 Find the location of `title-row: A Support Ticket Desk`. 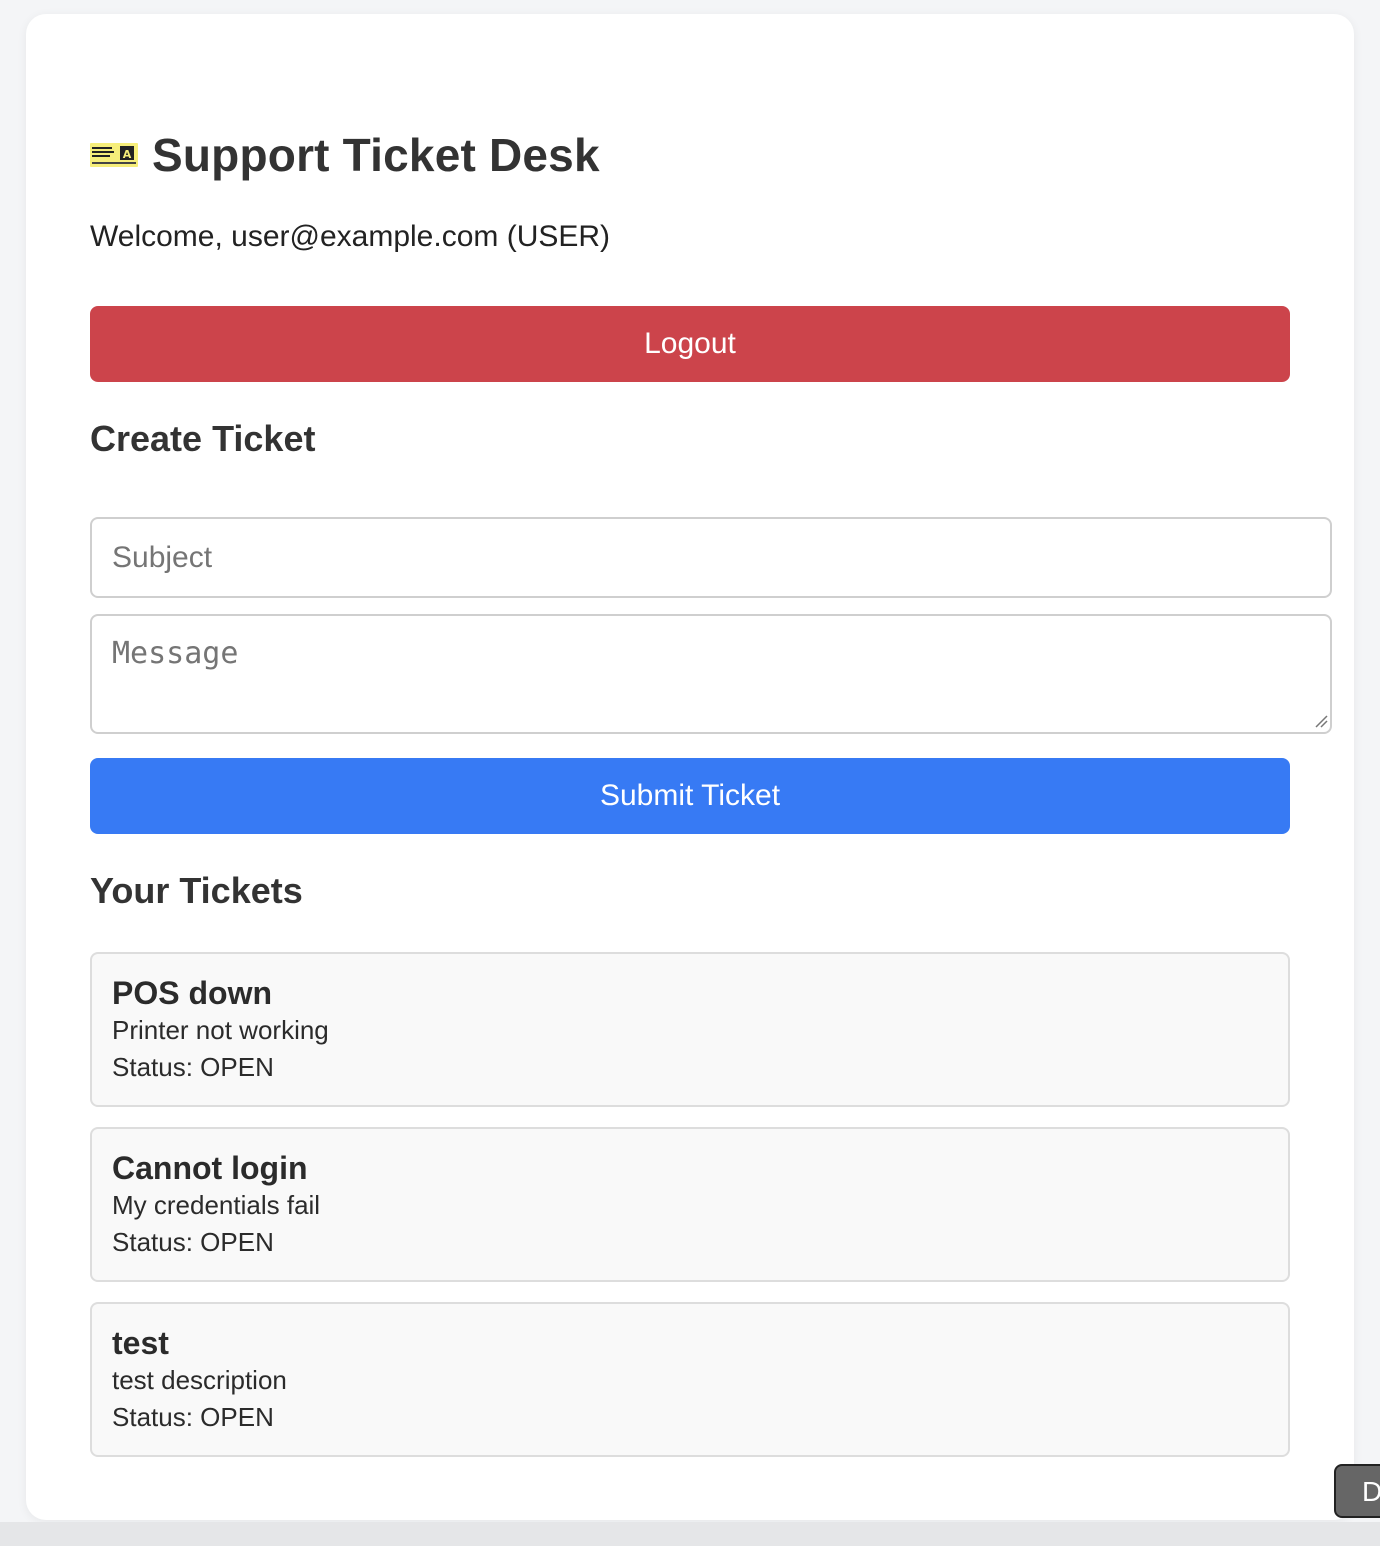

title-row: A Support Ticket Desk is located at coordinates (345, 155).